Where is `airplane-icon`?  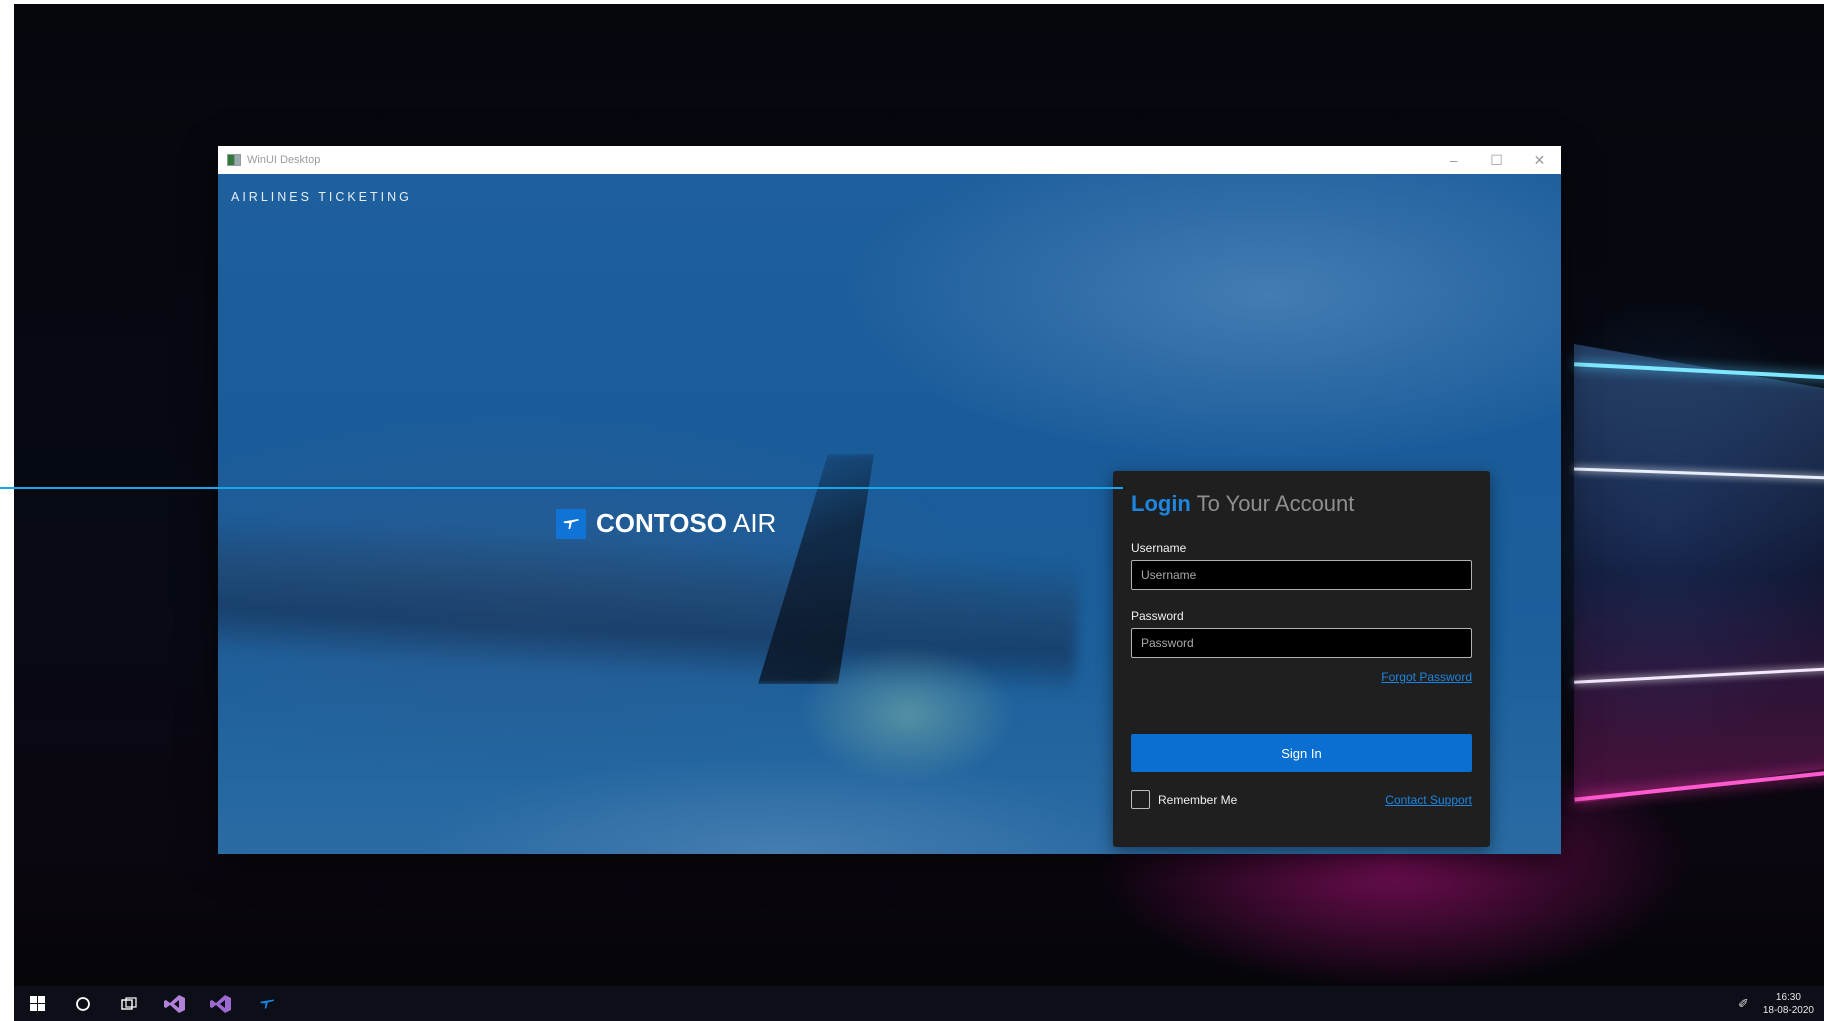 airplane-icon is located at coordinates (571, 523).